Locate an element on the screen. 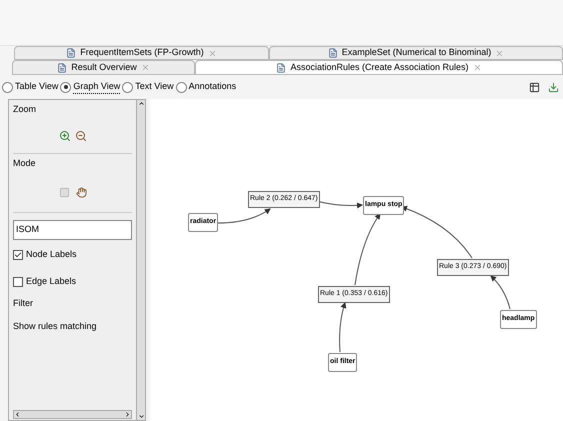  filter-label: Show rules matching is located at coordinates (55, 326).